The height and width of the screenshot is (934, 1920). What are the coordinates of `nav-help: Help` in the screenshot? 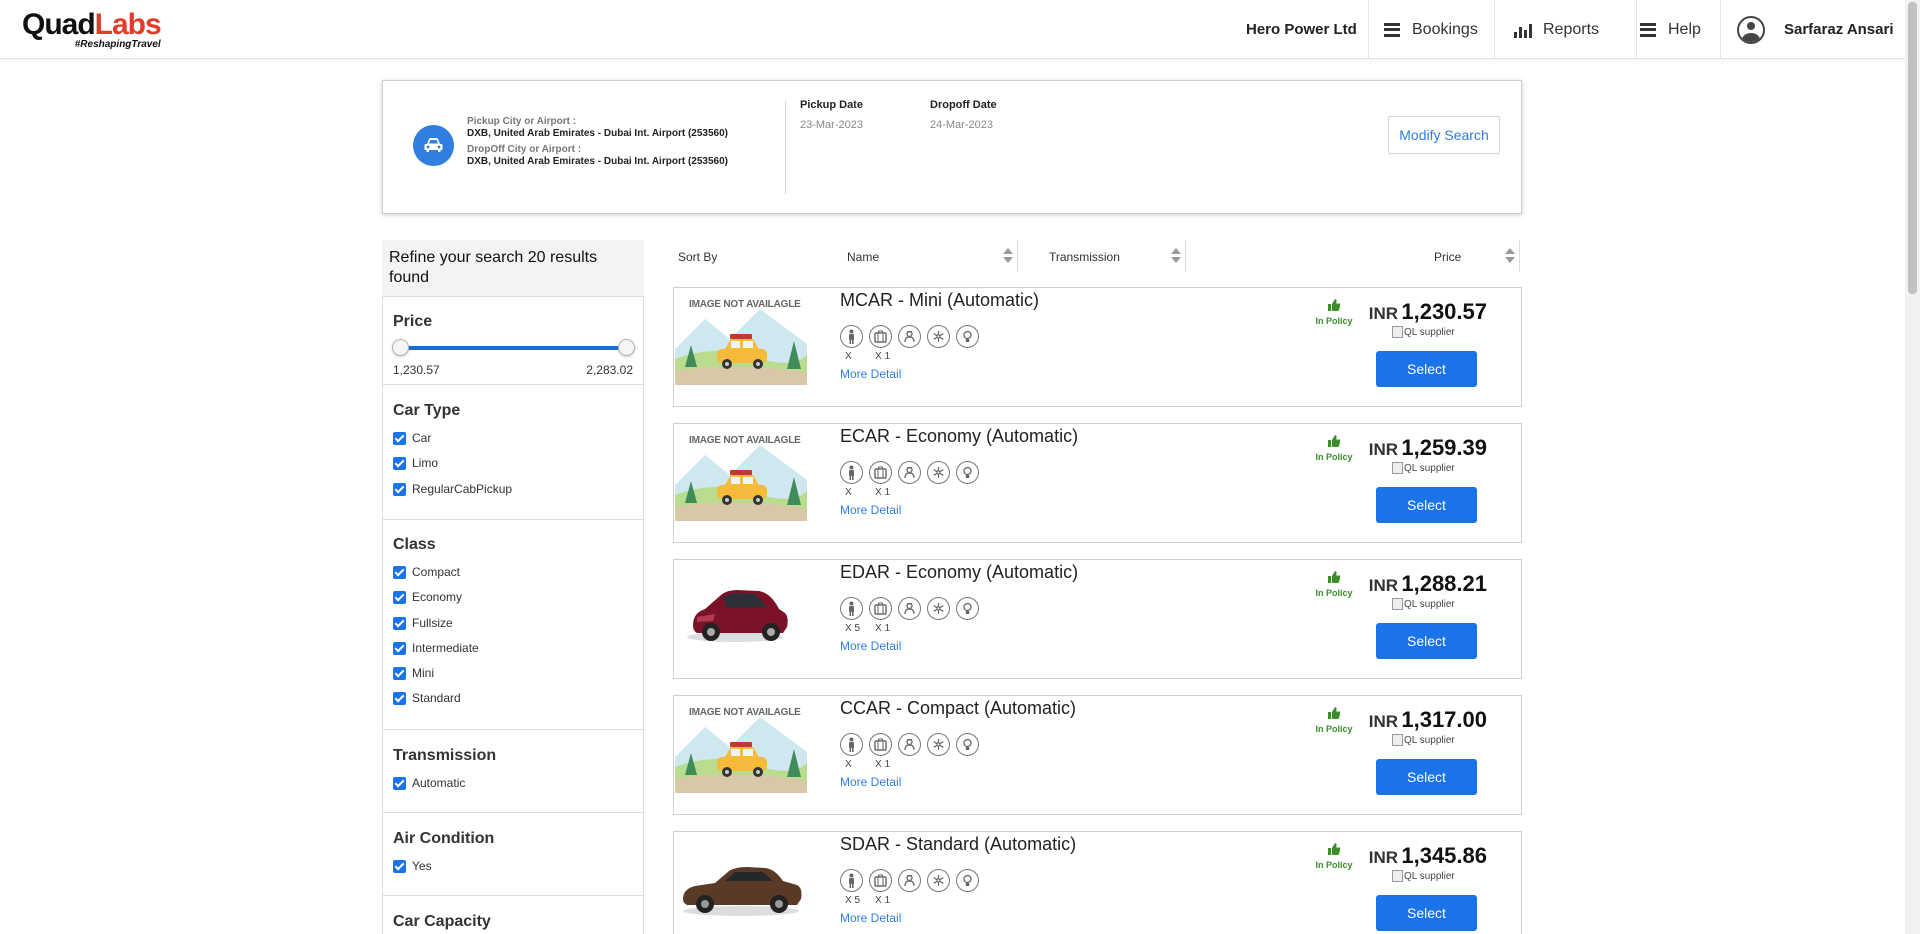 It's located at (1678, 29).